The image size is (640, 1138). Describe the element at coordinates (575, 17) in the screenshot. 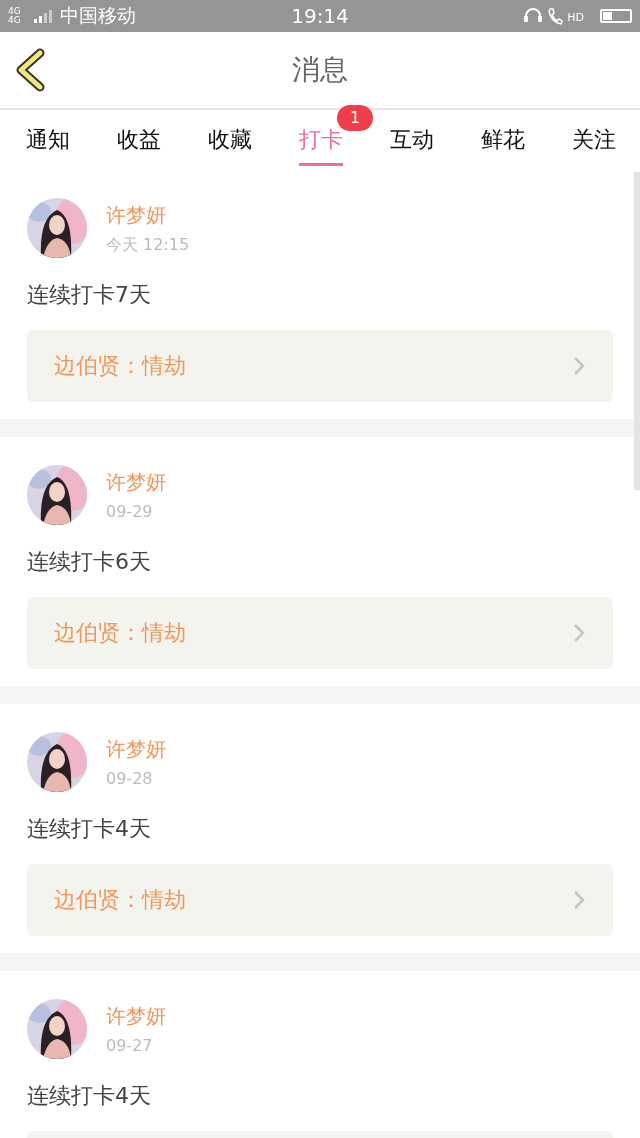

I see `call-label: HD` at that location.